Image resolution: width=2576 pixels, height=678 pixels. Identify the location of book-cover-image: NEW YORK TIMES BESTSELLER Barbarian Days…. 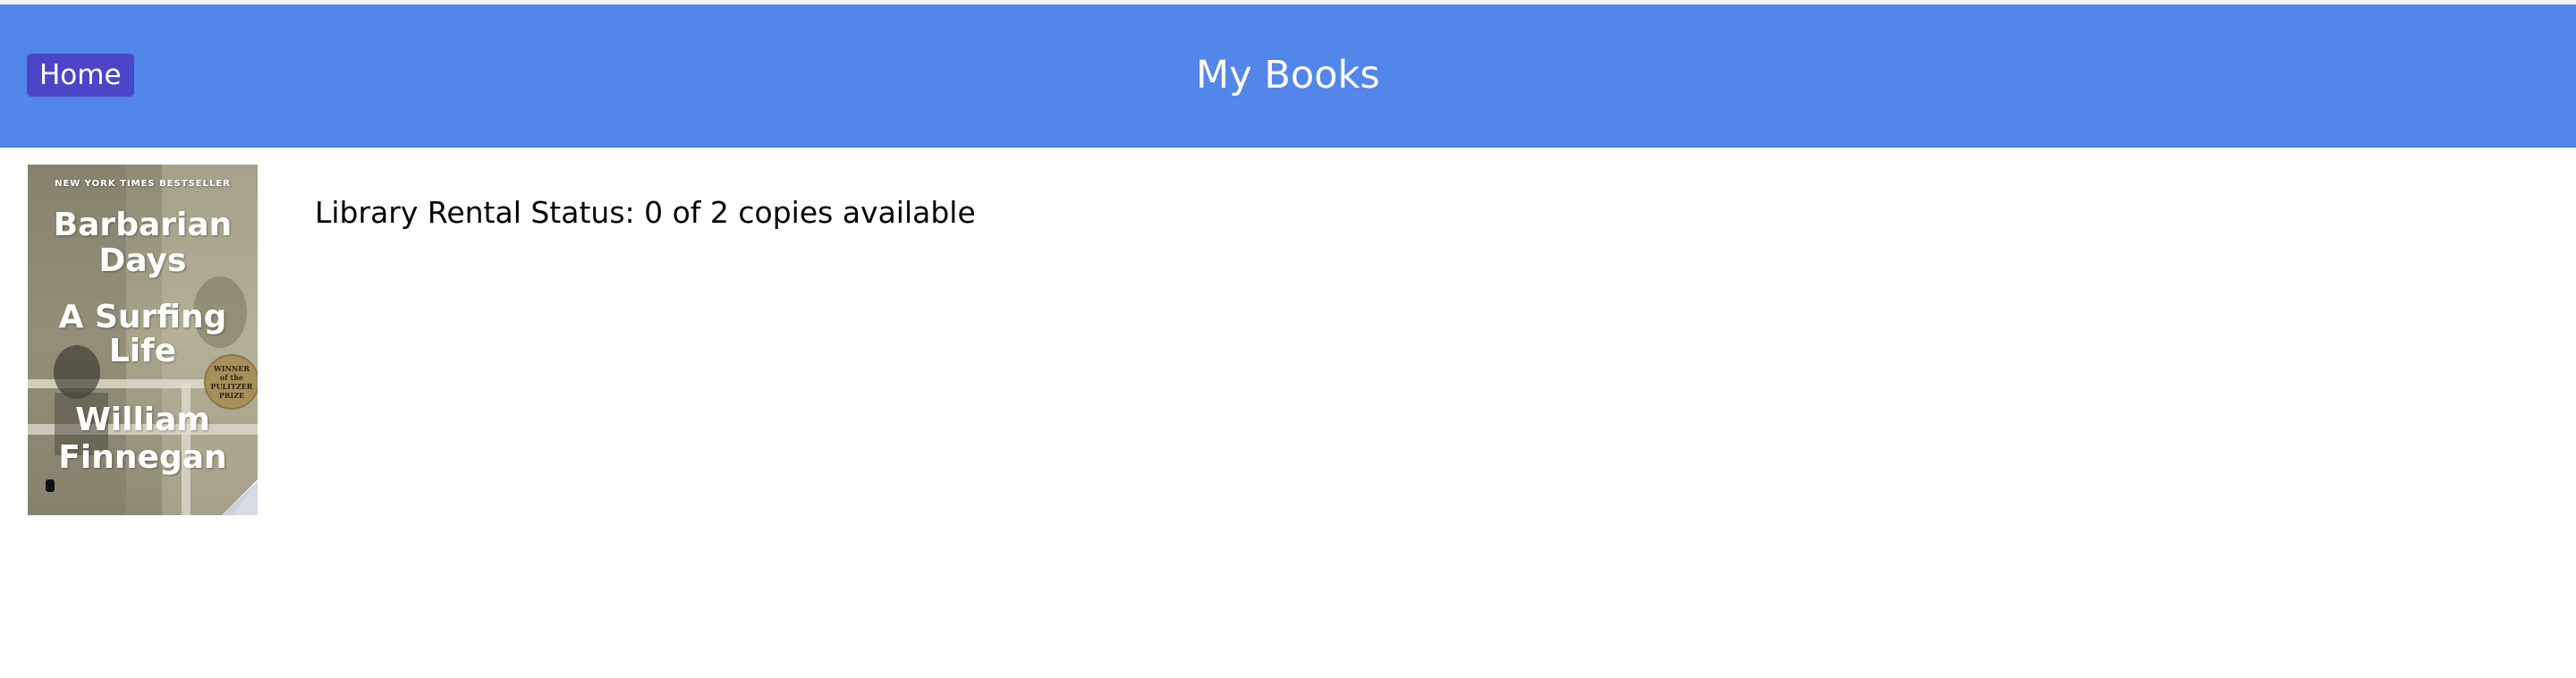
(143, 340).